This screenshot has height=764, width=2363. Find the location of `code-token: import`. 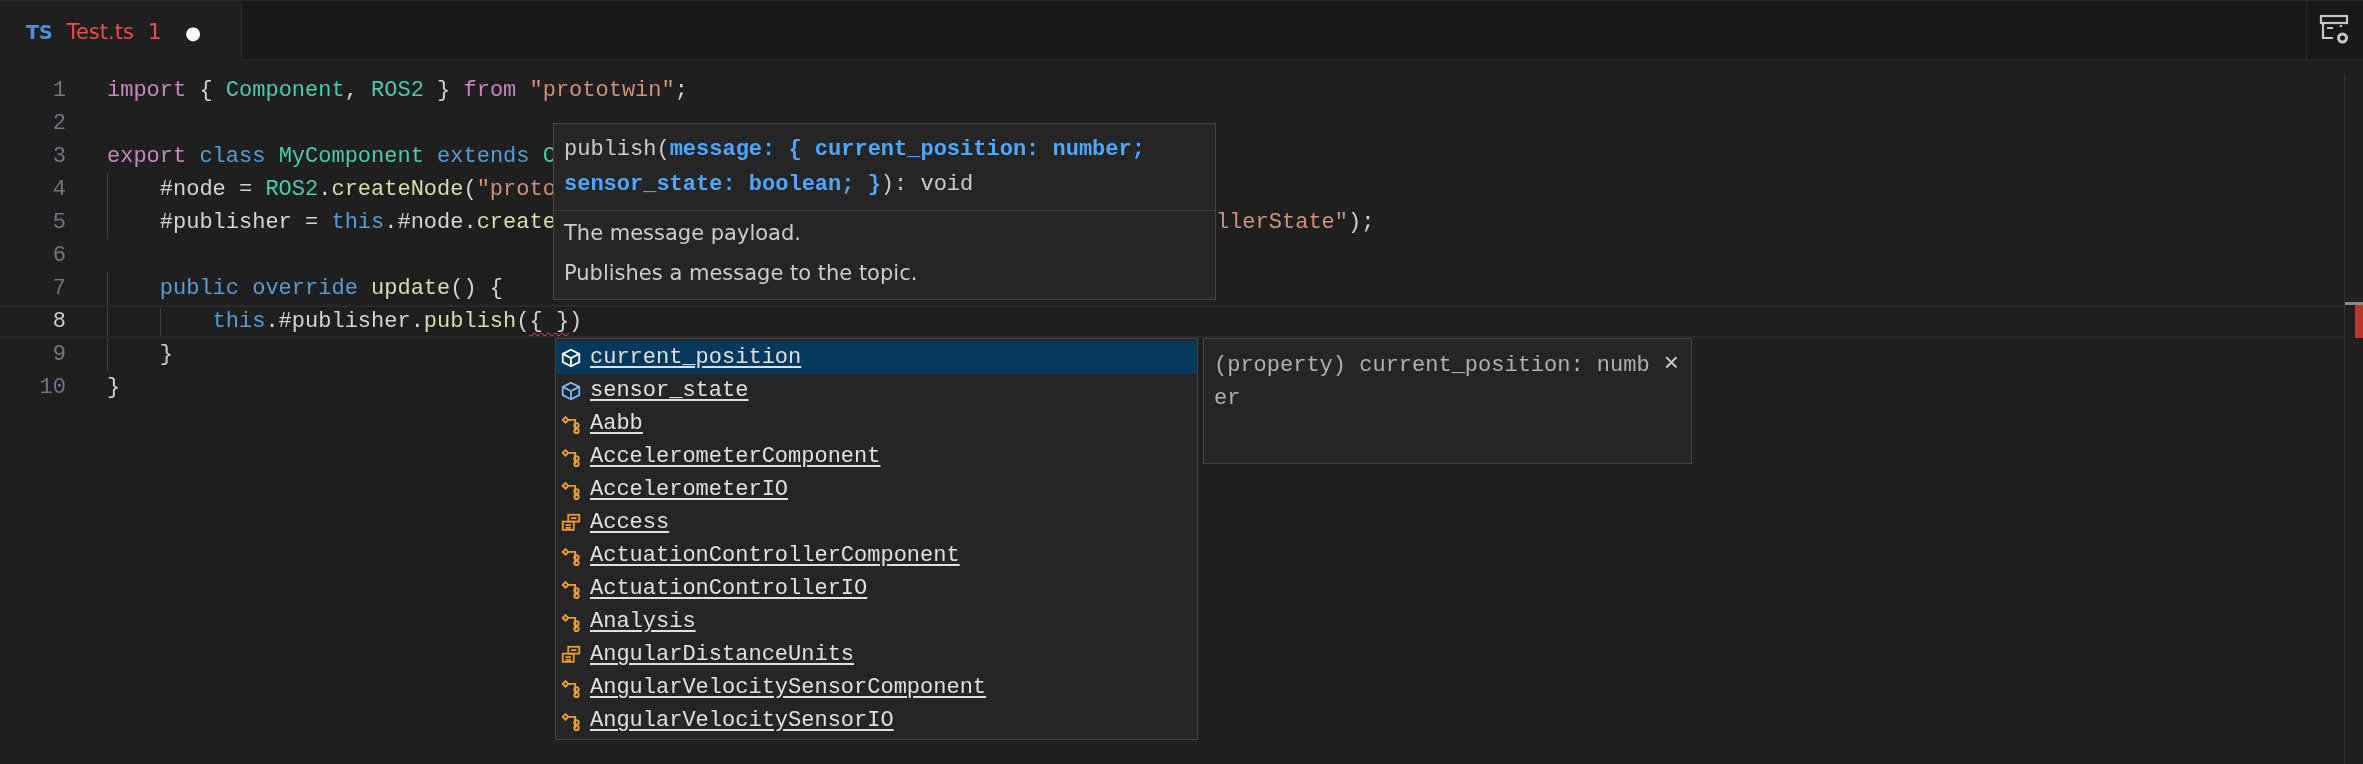

code-token: import is located at coordinates (147, 90).